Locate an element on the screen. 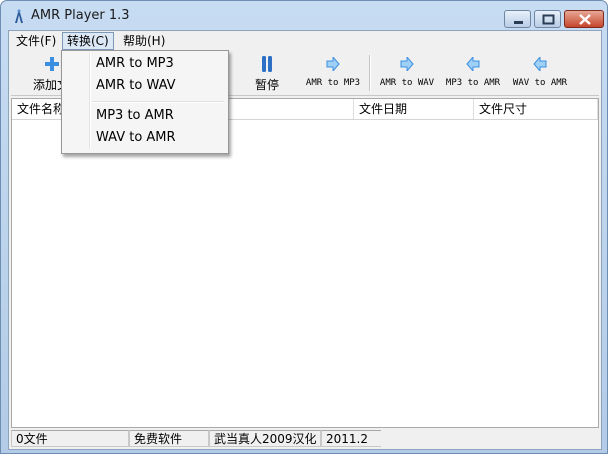 Image resolution: width=608 pixels, height=454 pixels. status-bar: 0文件 免费软件 武当真人2009汉化 2011.2 is located at coordinates (304, 438).